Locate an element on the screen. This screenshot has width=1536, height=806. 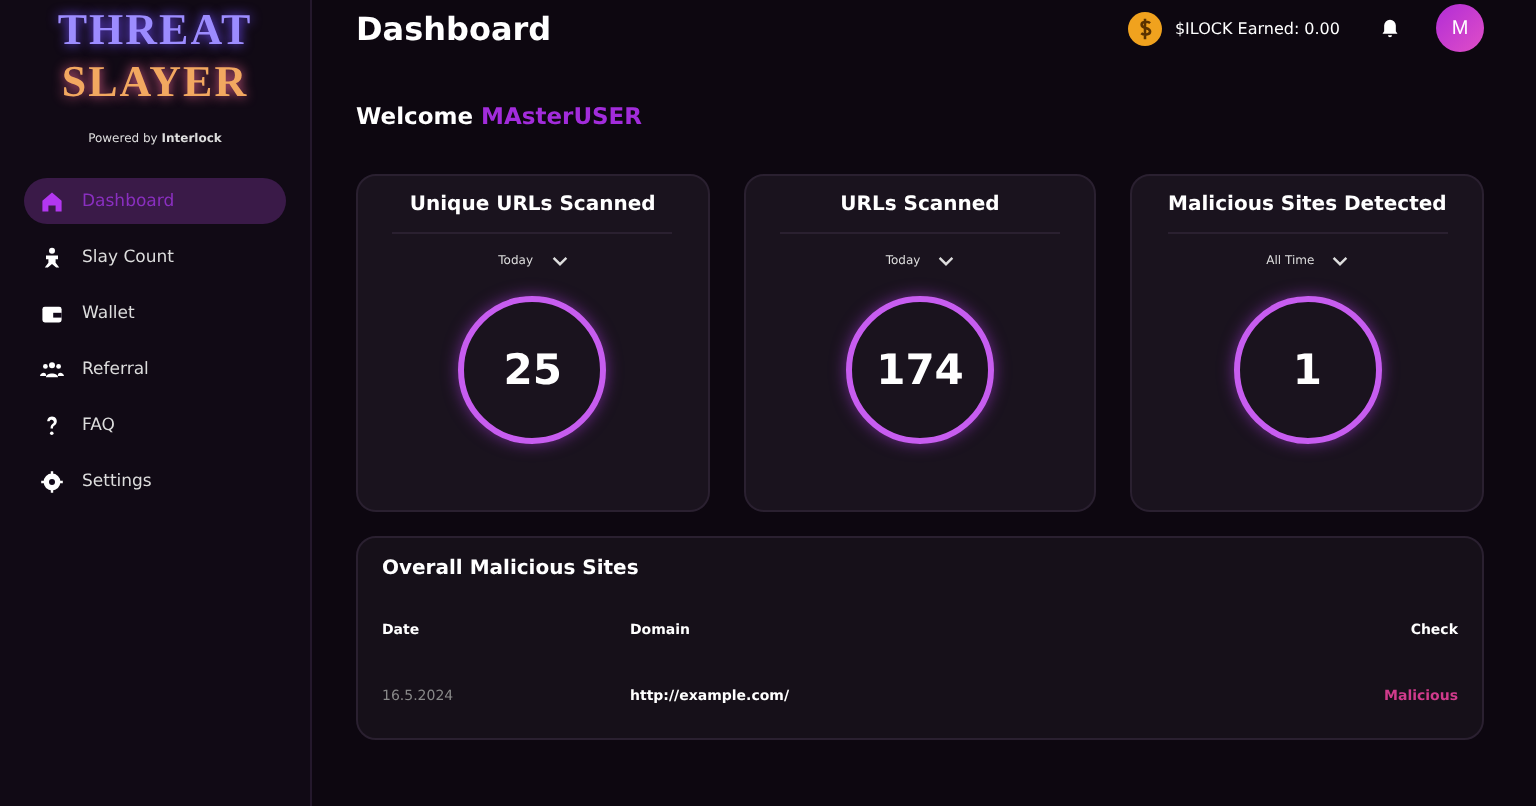
settings-icon is located at coordinates (52, 481).